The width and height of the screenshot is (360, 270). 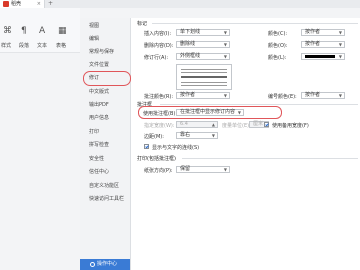 I want to click on margin-dropdown: 靠右 ▼, so click(x=197, y=135).